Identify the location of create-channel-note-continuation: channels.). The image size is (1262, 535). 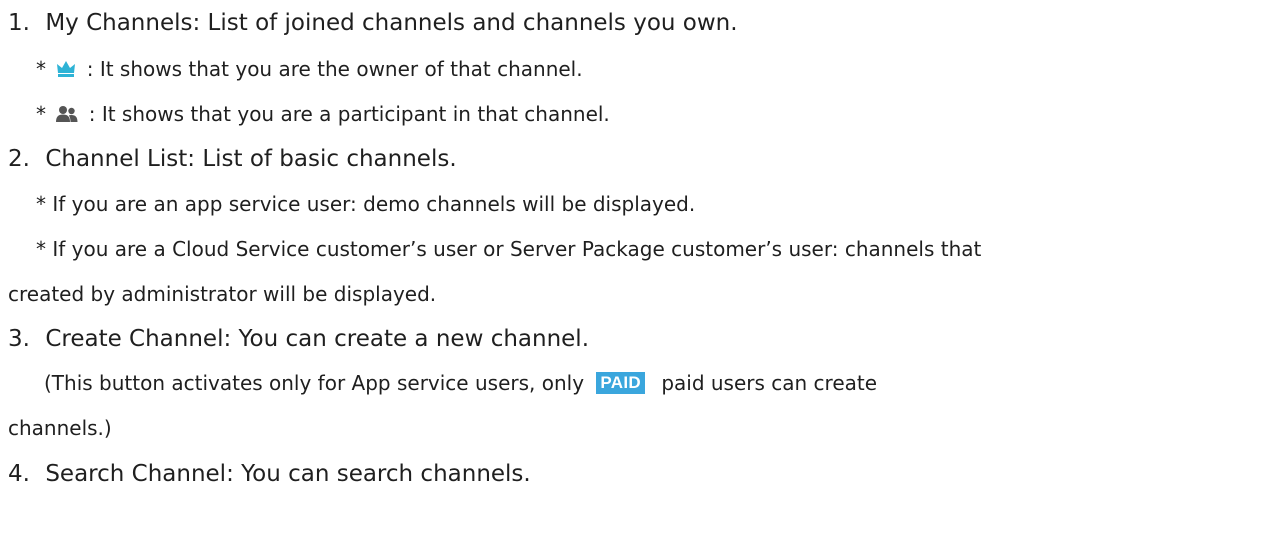
(60, 428).